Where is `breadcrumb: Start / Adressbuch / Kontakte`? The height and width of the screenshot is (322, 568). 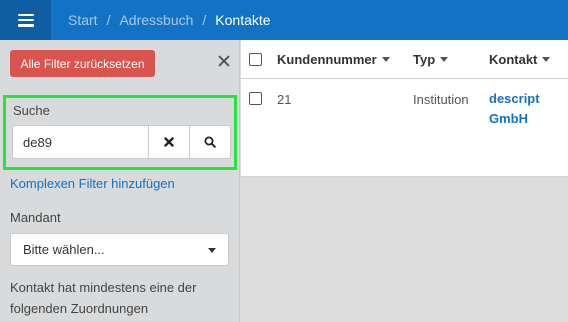
breadcrumb: Start / Adressbuch / Kontakte is located at coordinates (169, 20).